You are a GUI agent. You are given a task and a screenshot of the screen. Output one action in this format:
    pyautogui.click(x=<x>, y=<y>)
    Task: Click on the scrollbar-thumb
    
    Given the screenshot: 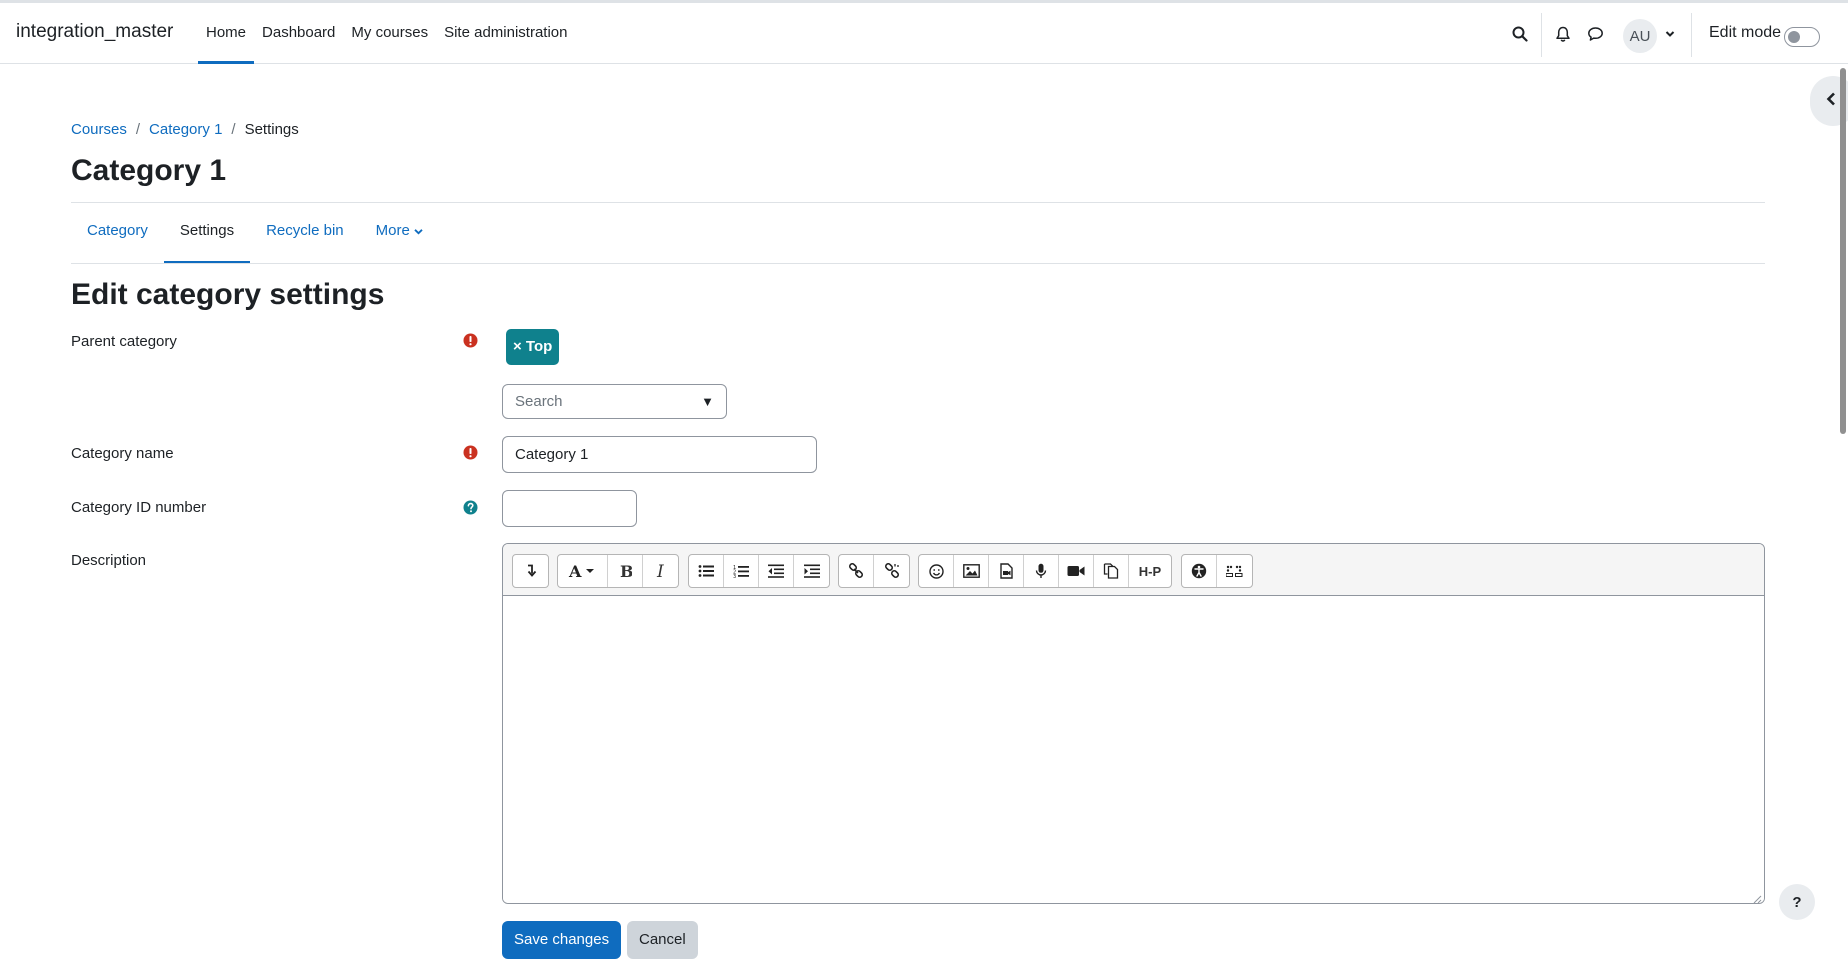 What is the action you would take?
    pyautogui.click(x=1843, y=251)
    